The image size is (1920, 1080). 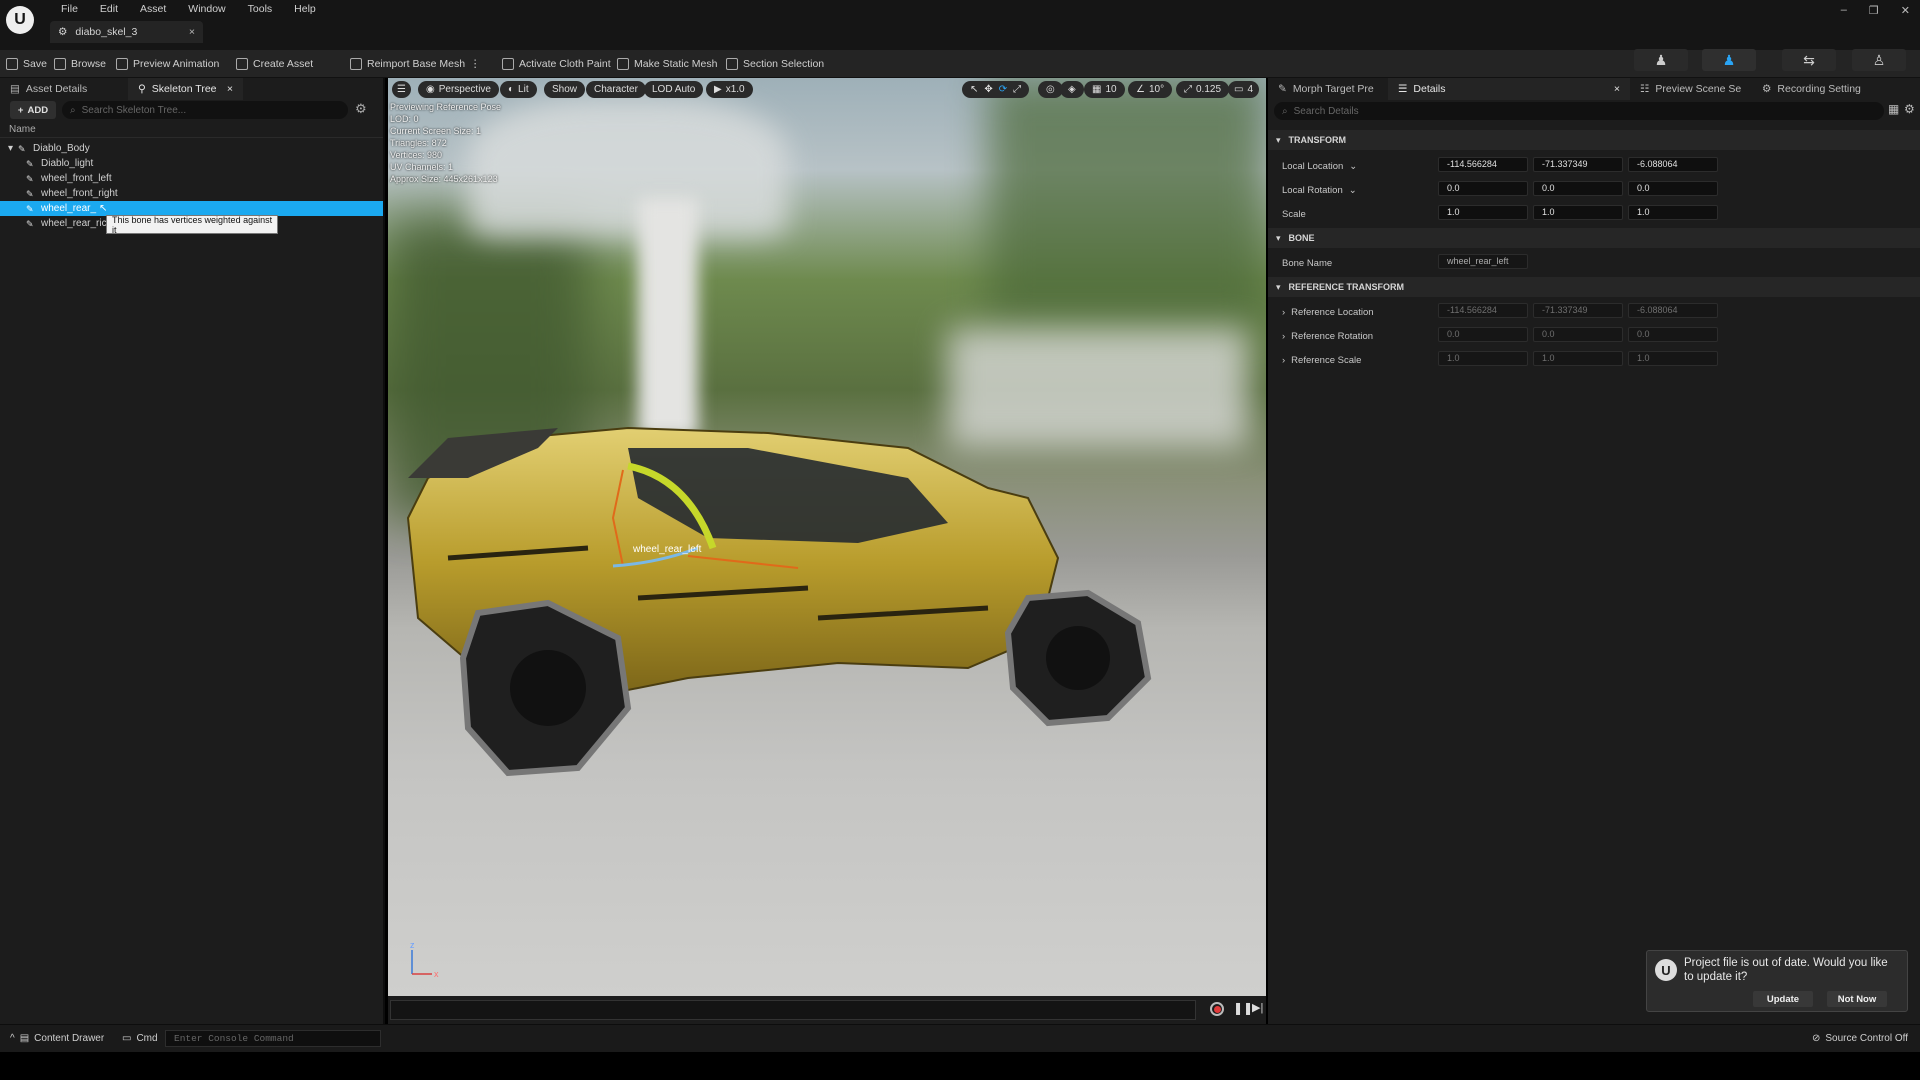 What do you see at coordinates (1150, 89) in the screenshot?
I see `rotation-snap-button: ∠ 10°` at bounding box center [1150, 89].